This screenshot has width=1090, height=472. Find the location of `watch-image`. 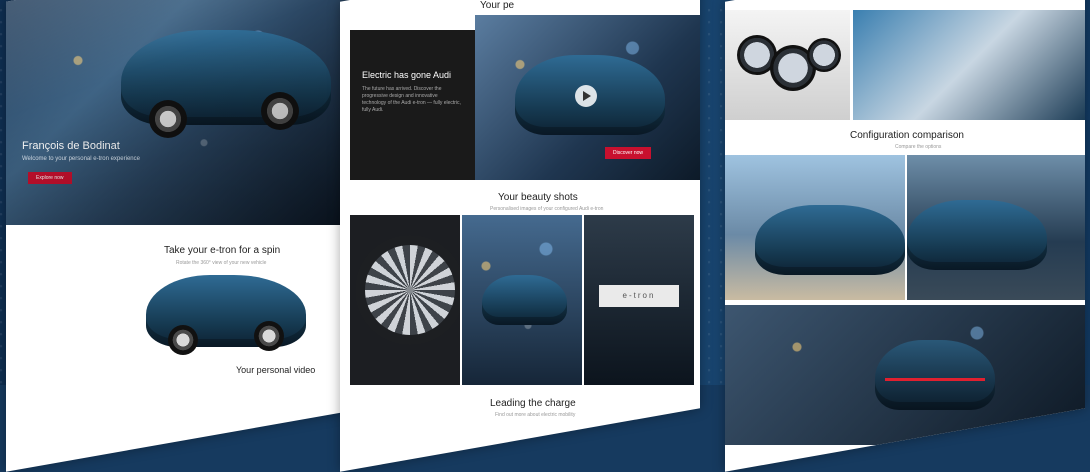

watch-image is located at coordinates (824, 55).